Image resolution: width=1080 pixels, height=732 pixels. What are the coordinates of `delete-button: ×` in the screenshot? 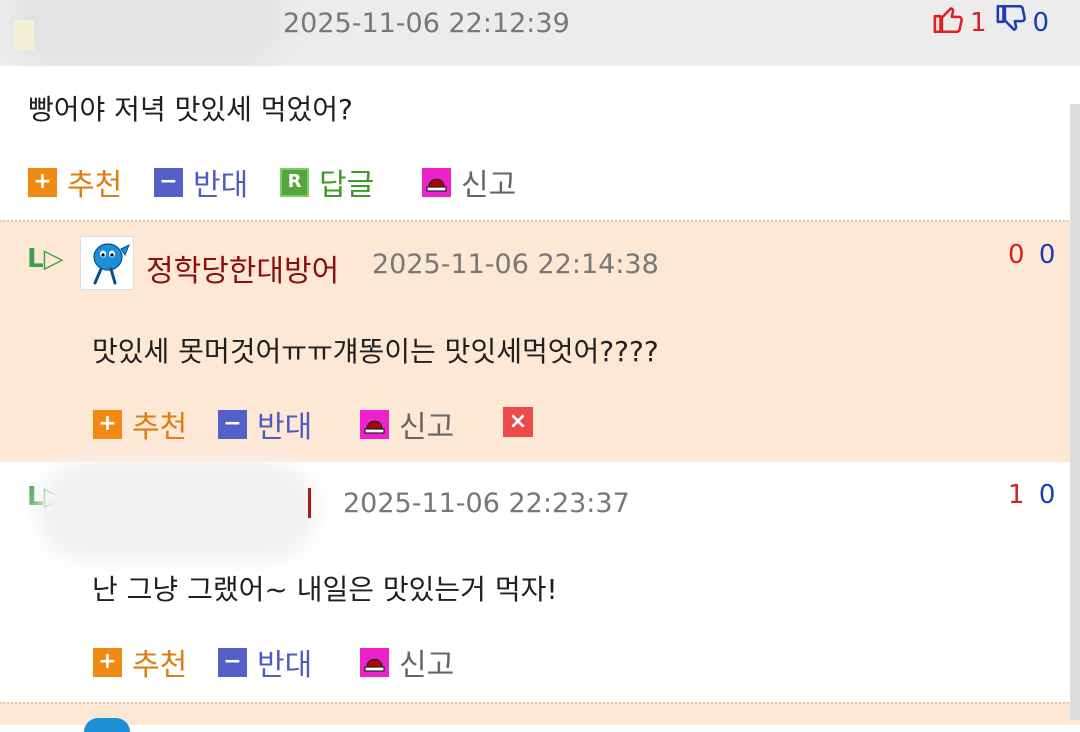 It's located at (518, 422).